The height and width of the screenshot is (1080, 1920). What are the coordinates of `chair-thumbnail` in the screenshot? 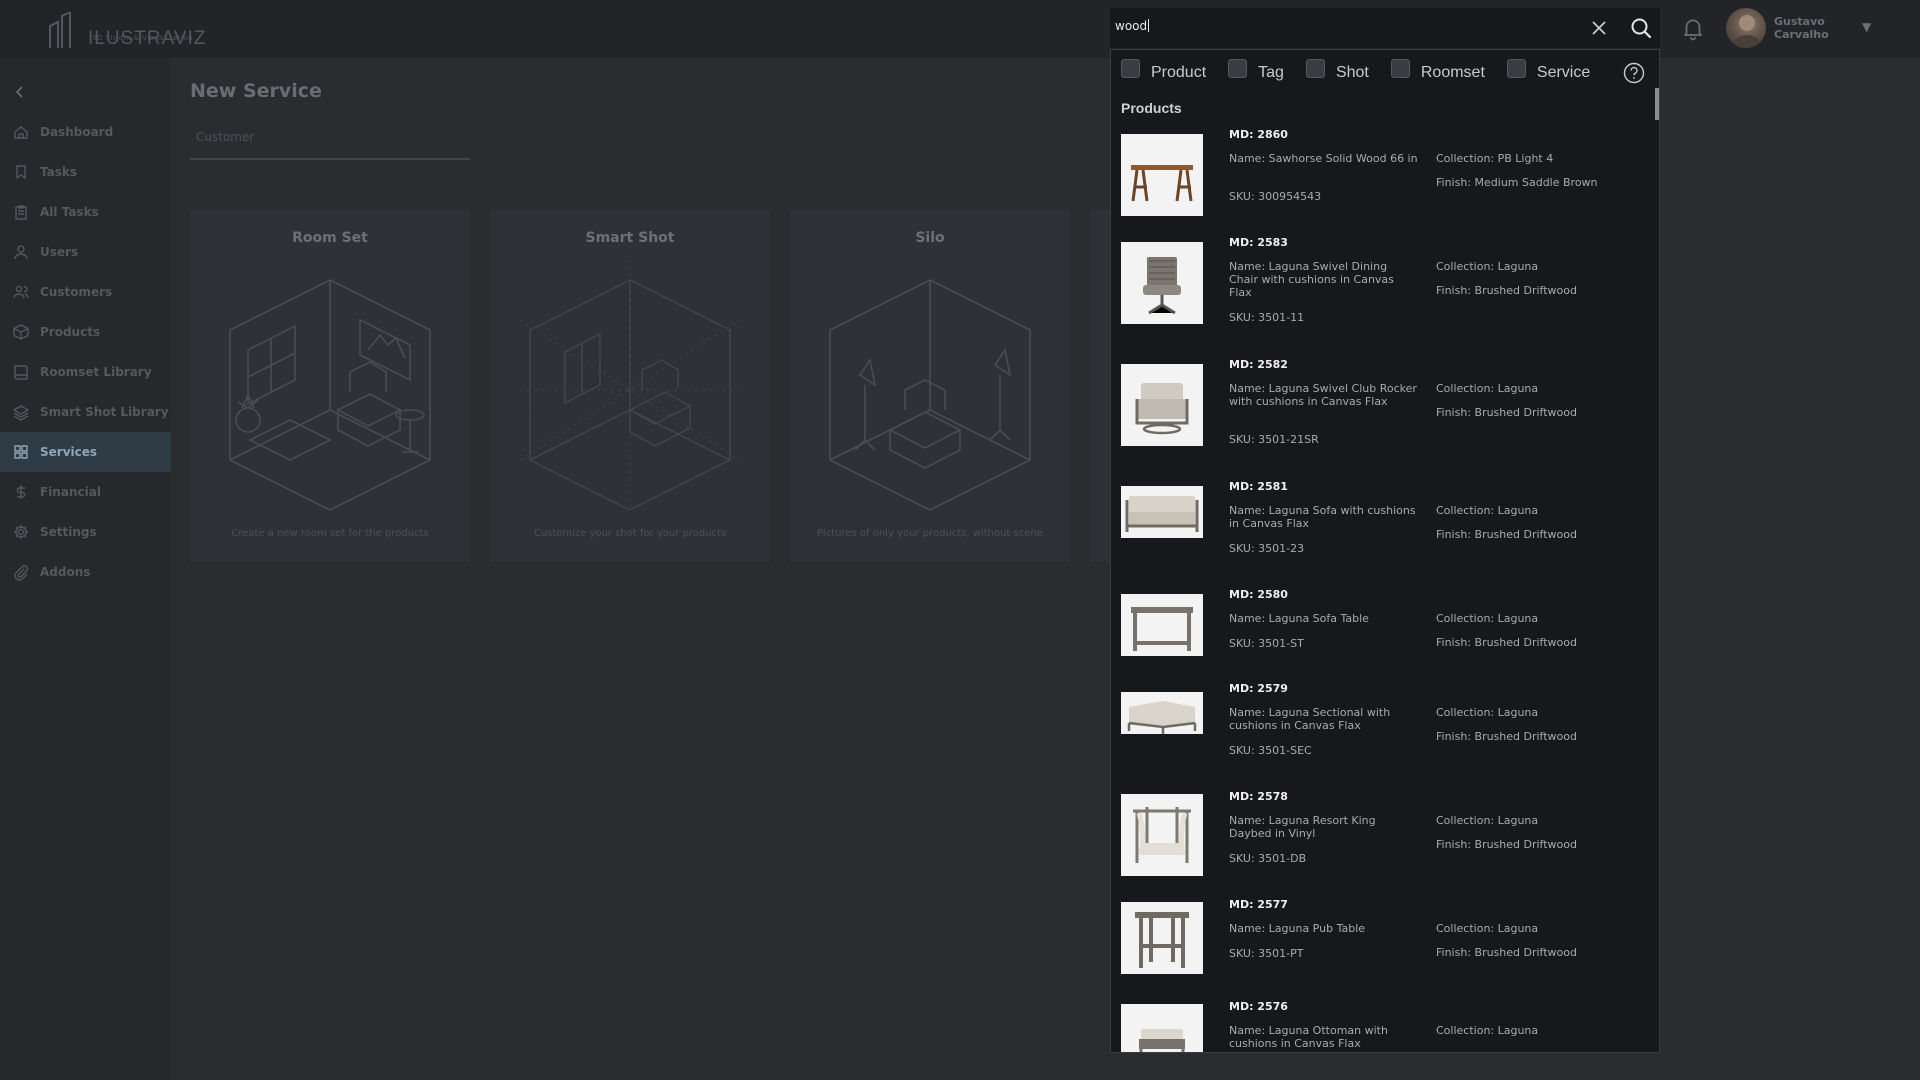 It's located at (1162, 286).